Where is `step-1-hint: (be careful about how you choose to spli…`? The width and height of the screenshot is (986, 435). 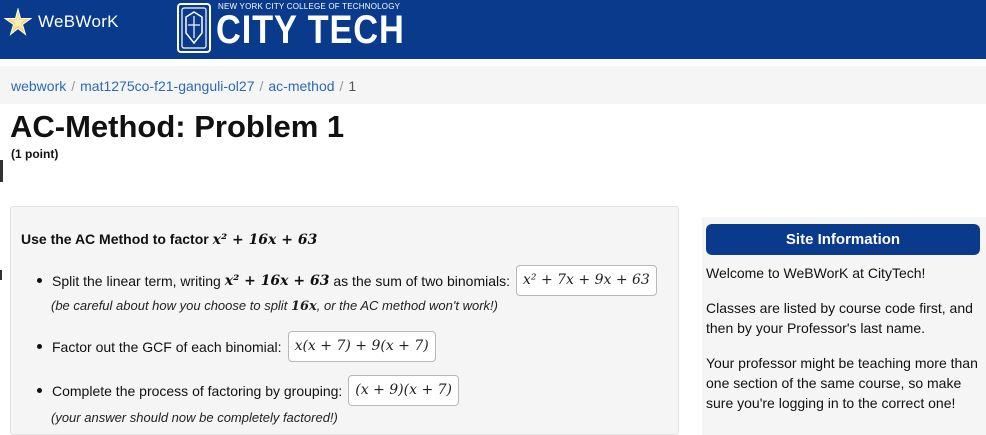
step-1-hint: (be careful about how you choose to spli… is located at coordinates (274, 306).